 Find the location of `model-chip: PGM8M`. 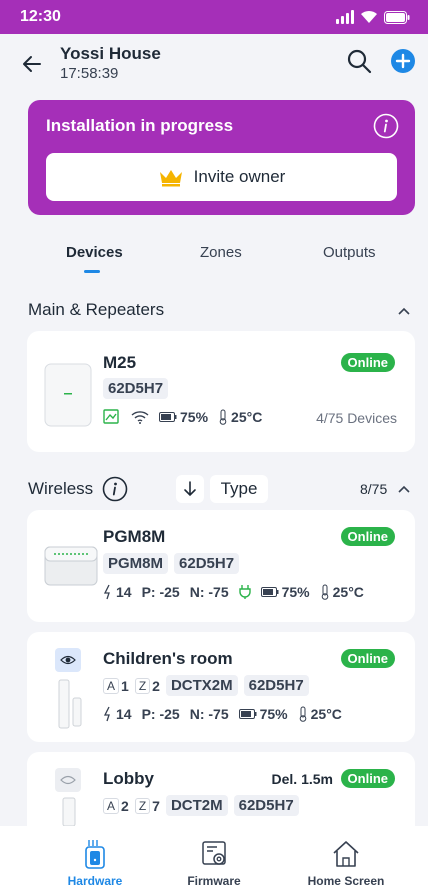

model-chip: PGM8M is located at coordinates (136, 563).